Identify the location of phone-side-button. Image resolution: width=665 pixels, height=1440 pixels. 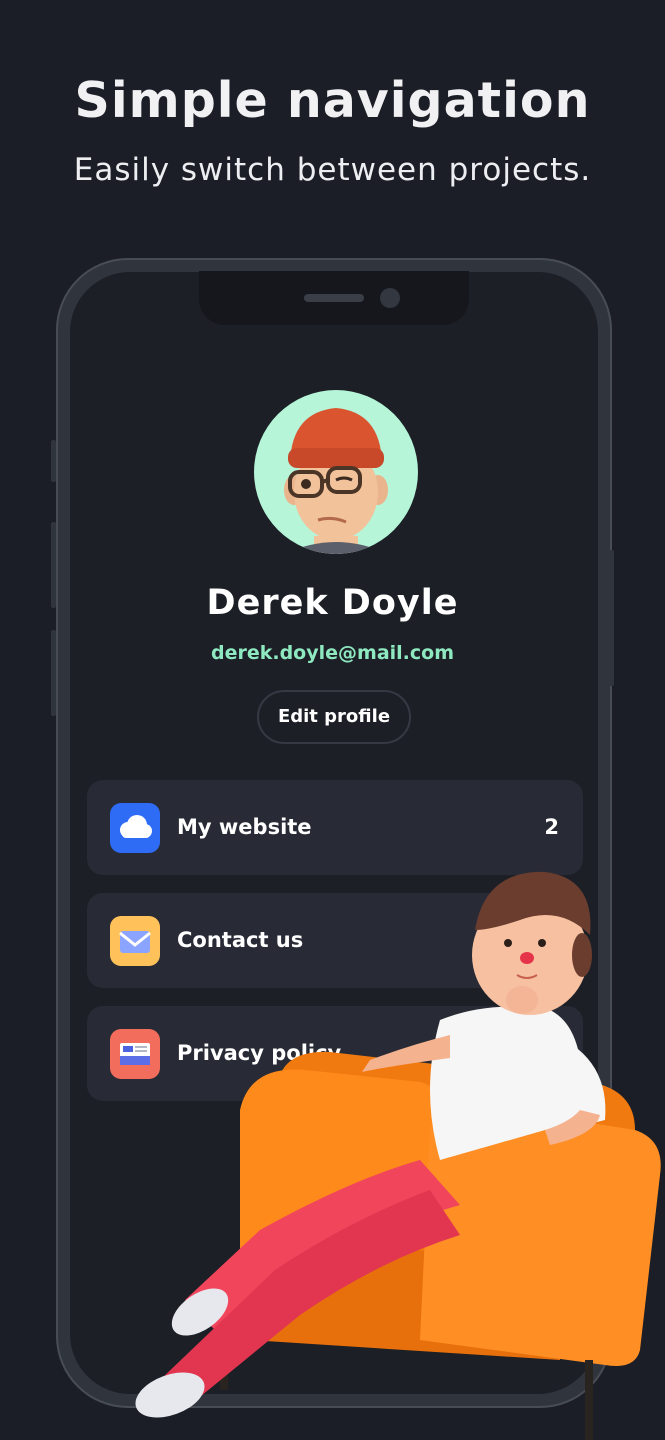
(53, 461).